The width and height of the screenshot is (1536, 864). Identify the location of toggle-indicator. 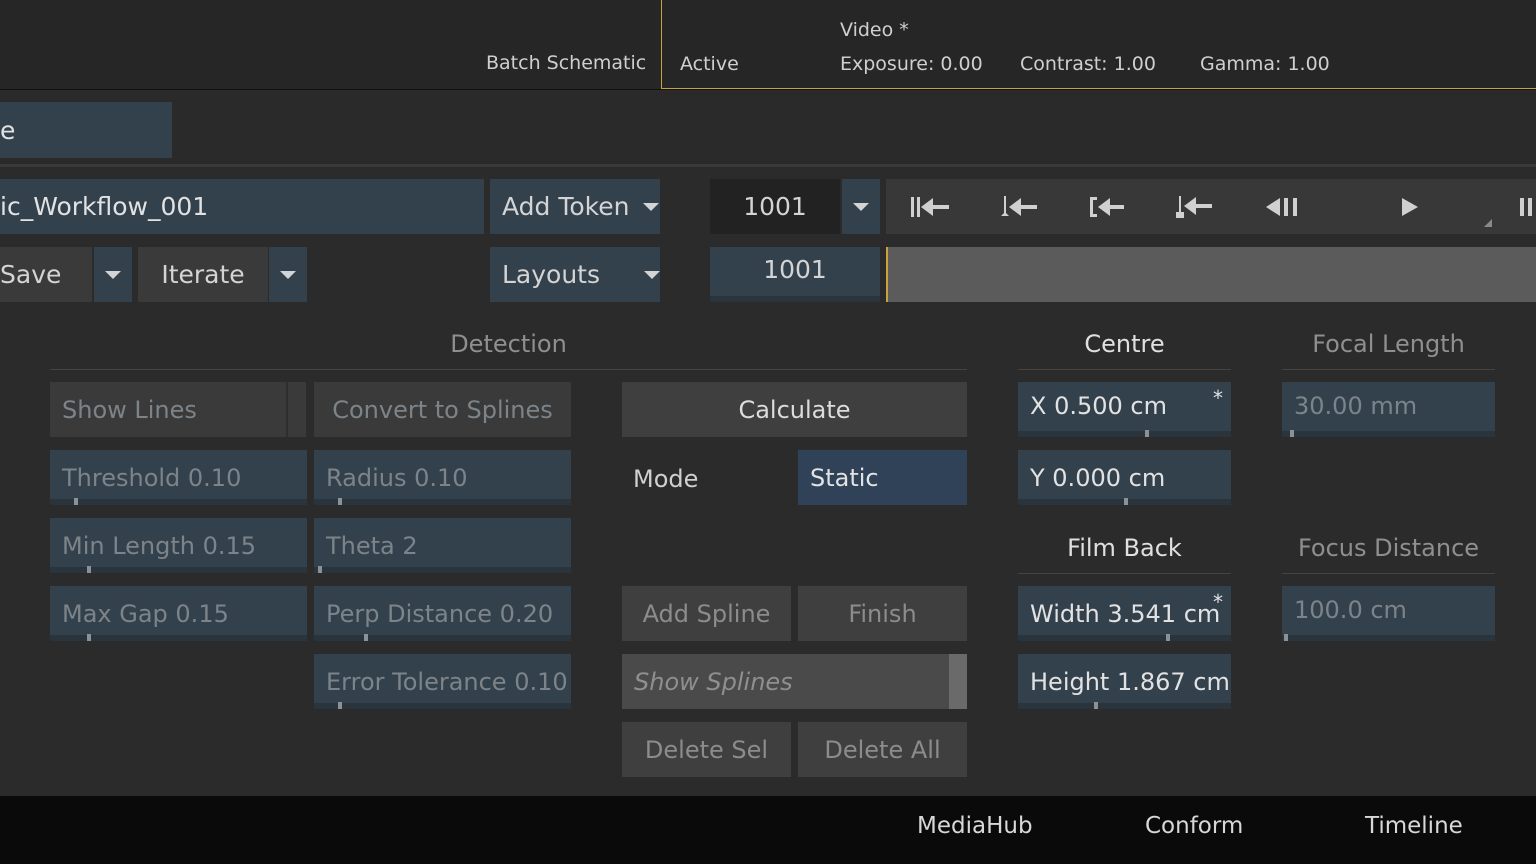
(958, 681).